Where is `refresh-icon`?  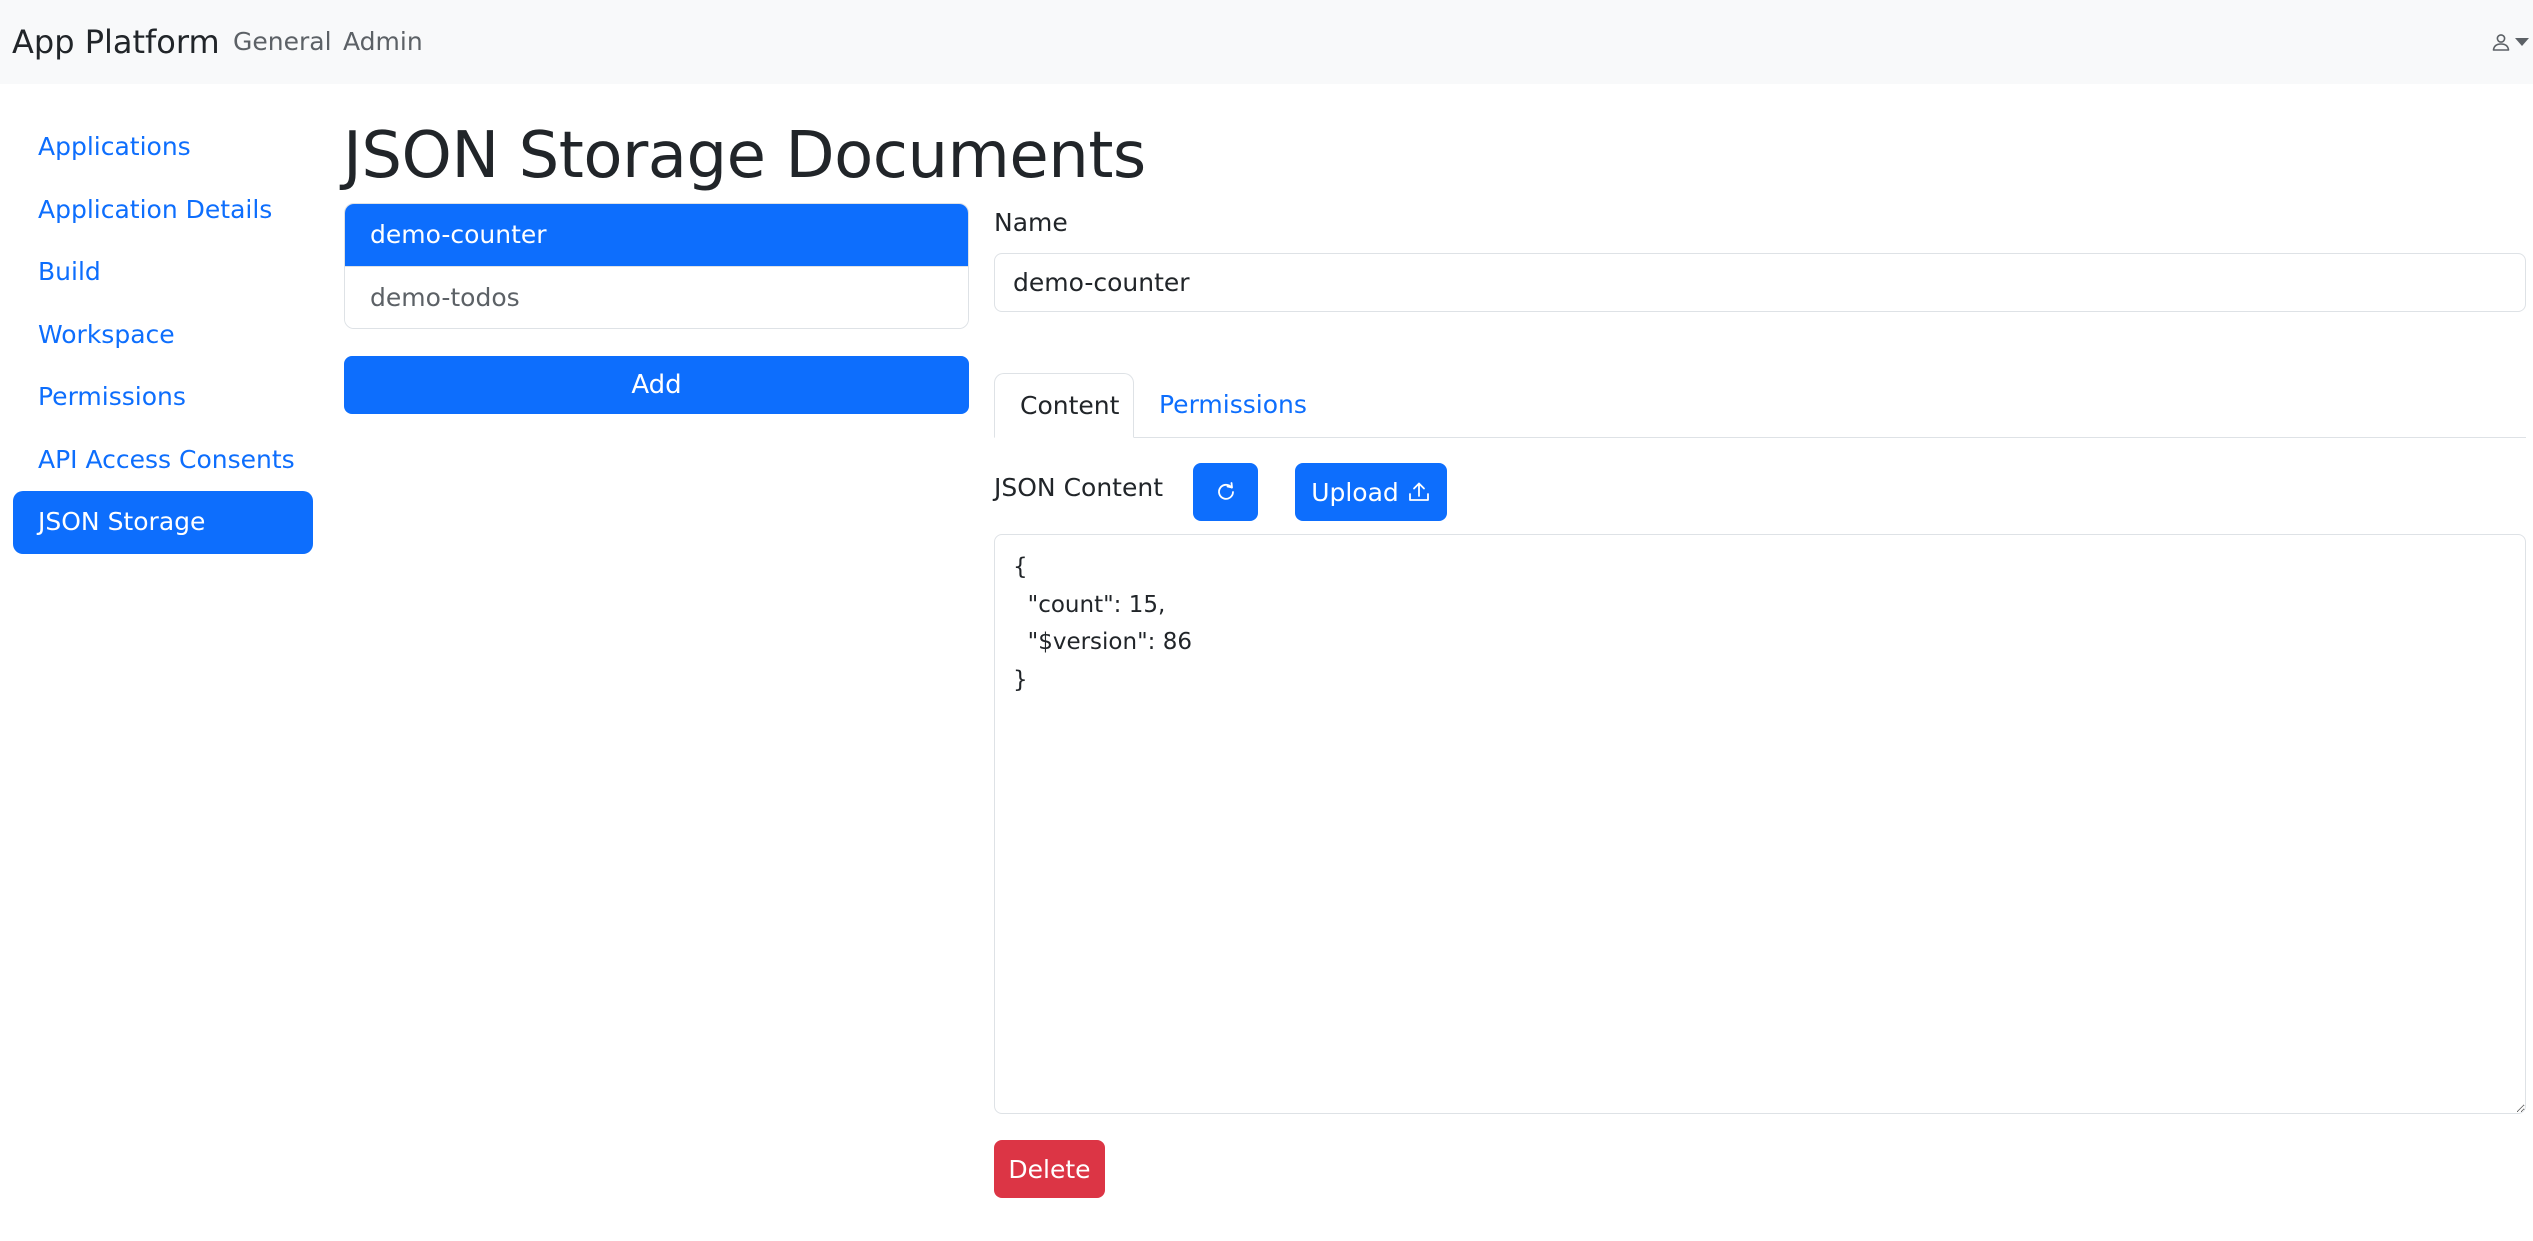
refresh-icon is located at coordinates (1225, 491).